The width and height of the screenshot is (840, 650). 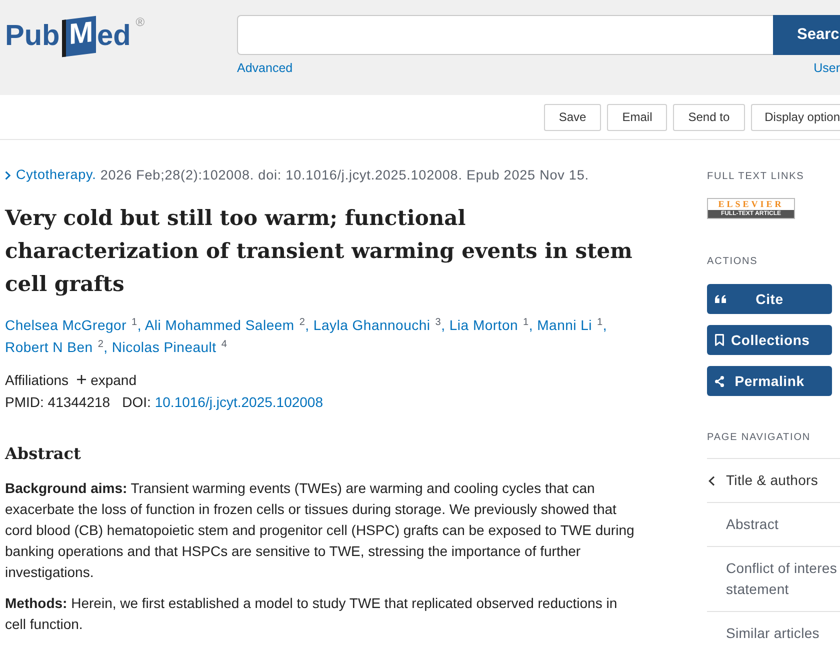 What do you see at coordinates (759, 438) in the screenshot?
I see `section-heading: PAGE NAVIGATION` at bounding box center [759, 438].